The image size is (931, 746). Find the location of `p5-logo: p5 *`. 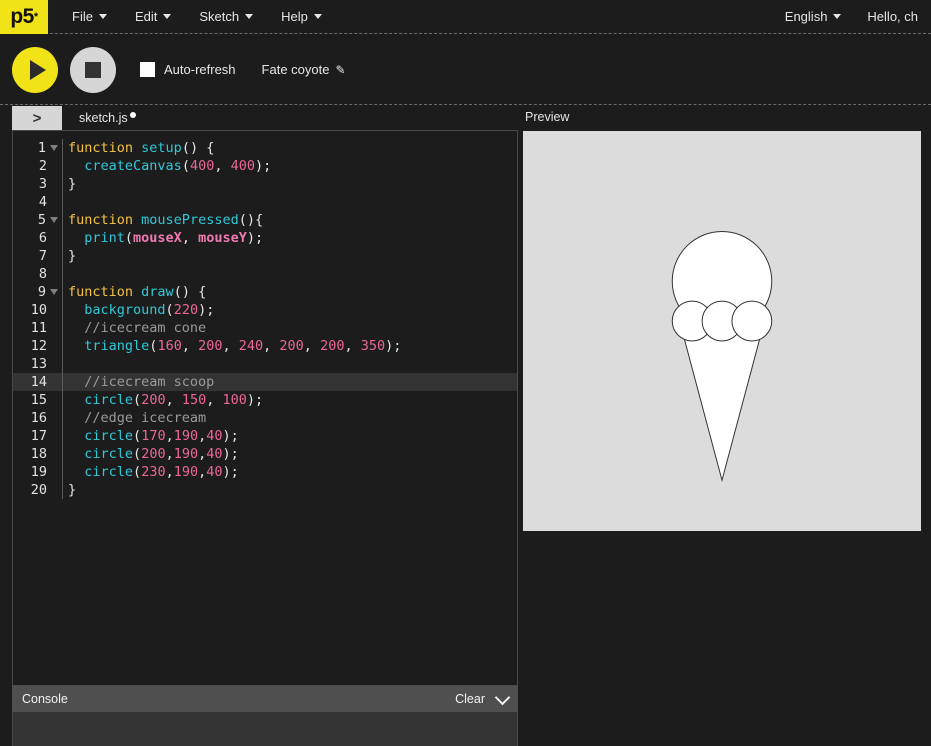

p5-logo: p5 * is located at coordinates (24, 17).